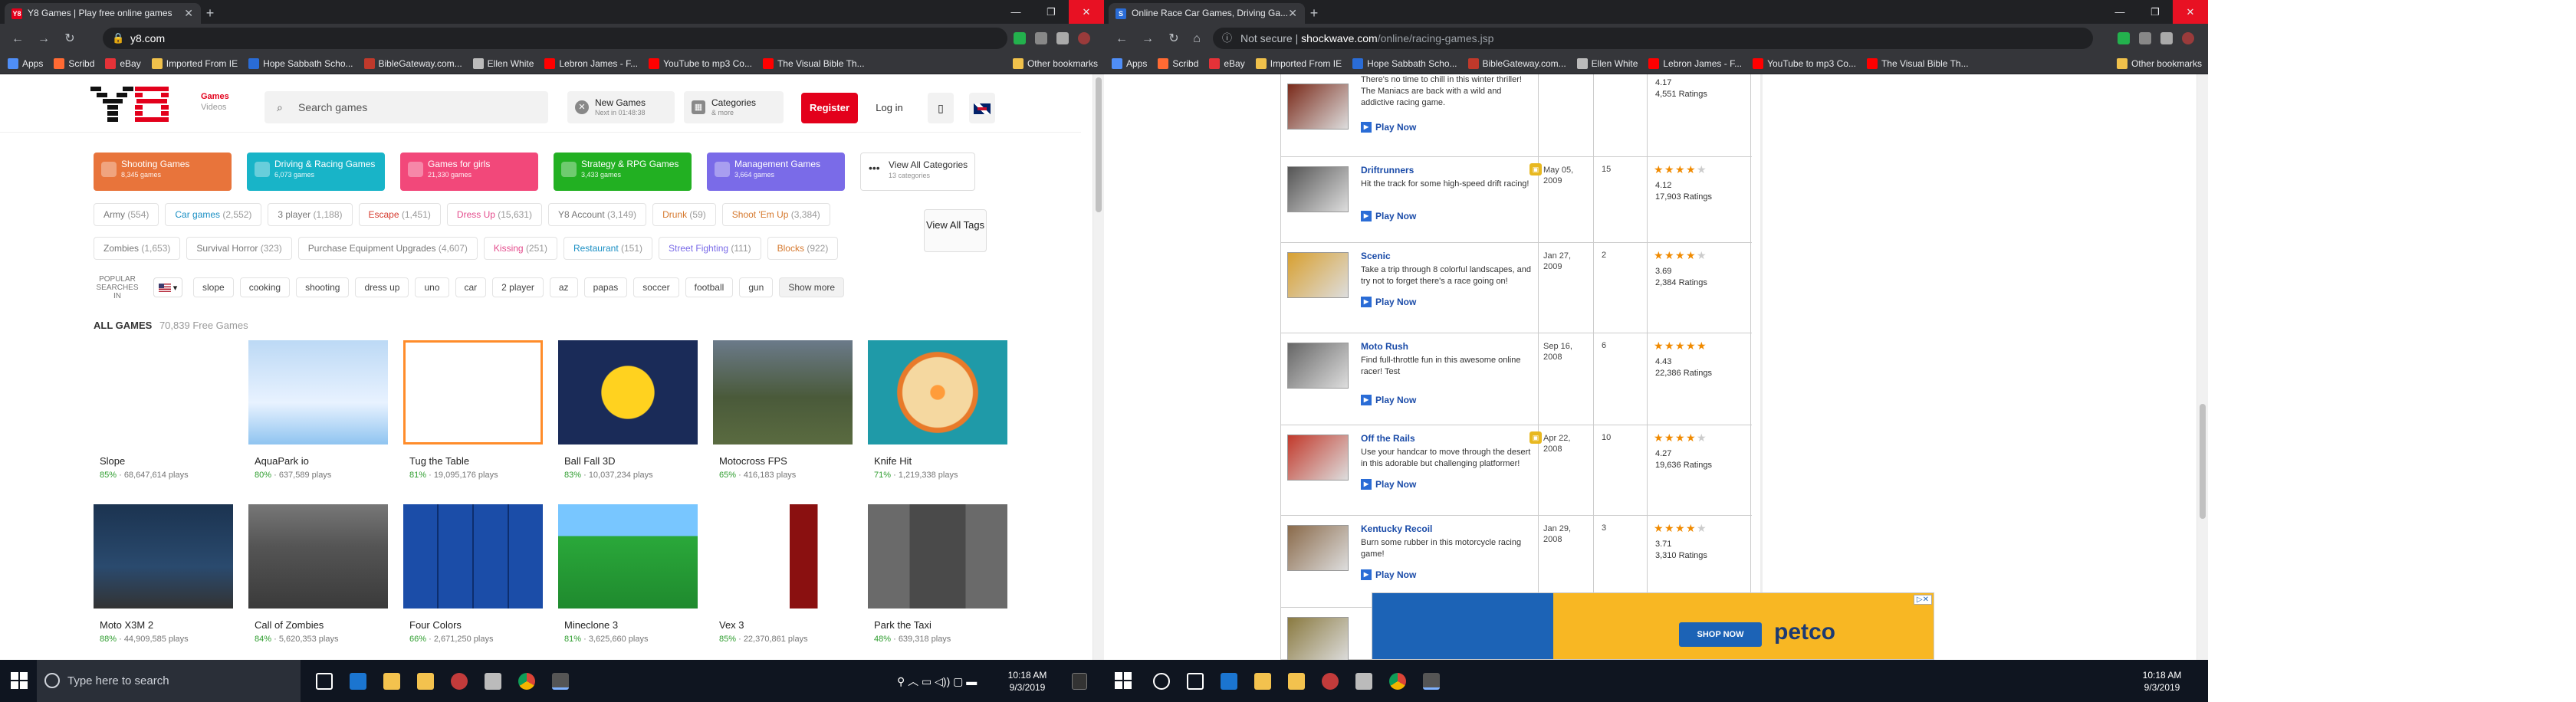  I want to click on show-more-button: Show more, so click(812, 287).